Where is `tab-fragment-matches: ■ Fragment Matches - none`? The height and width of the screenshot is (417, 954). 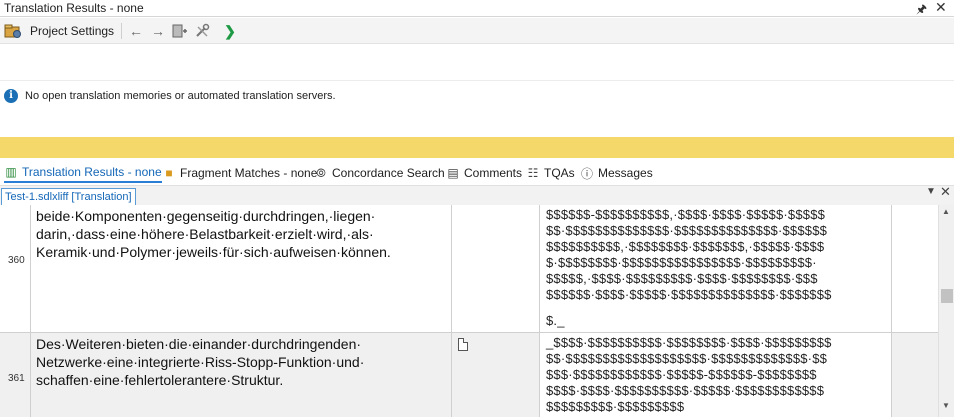 tab-fragment-matches: ■ Fragment Matches - none is located at coordinates (239, 173).